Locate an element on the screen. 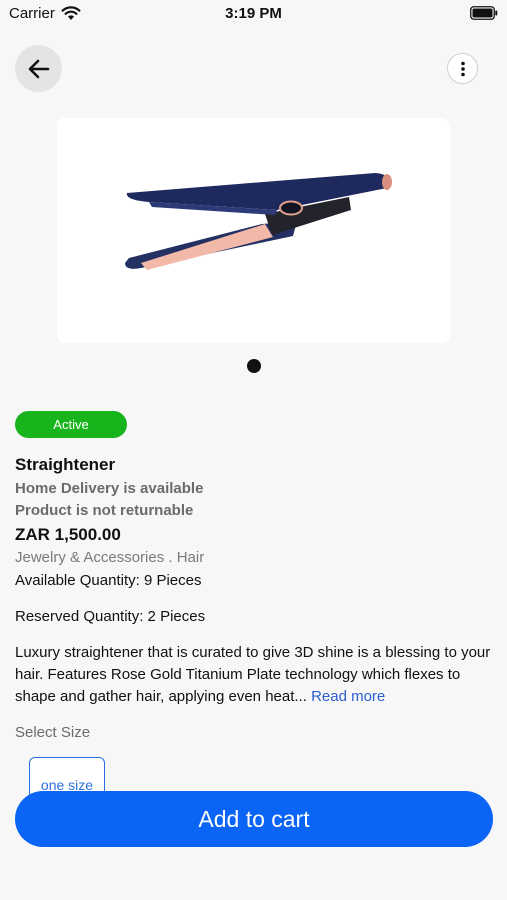 The image size is (507, 900). more-options-button is located at coordinates (462, 68).